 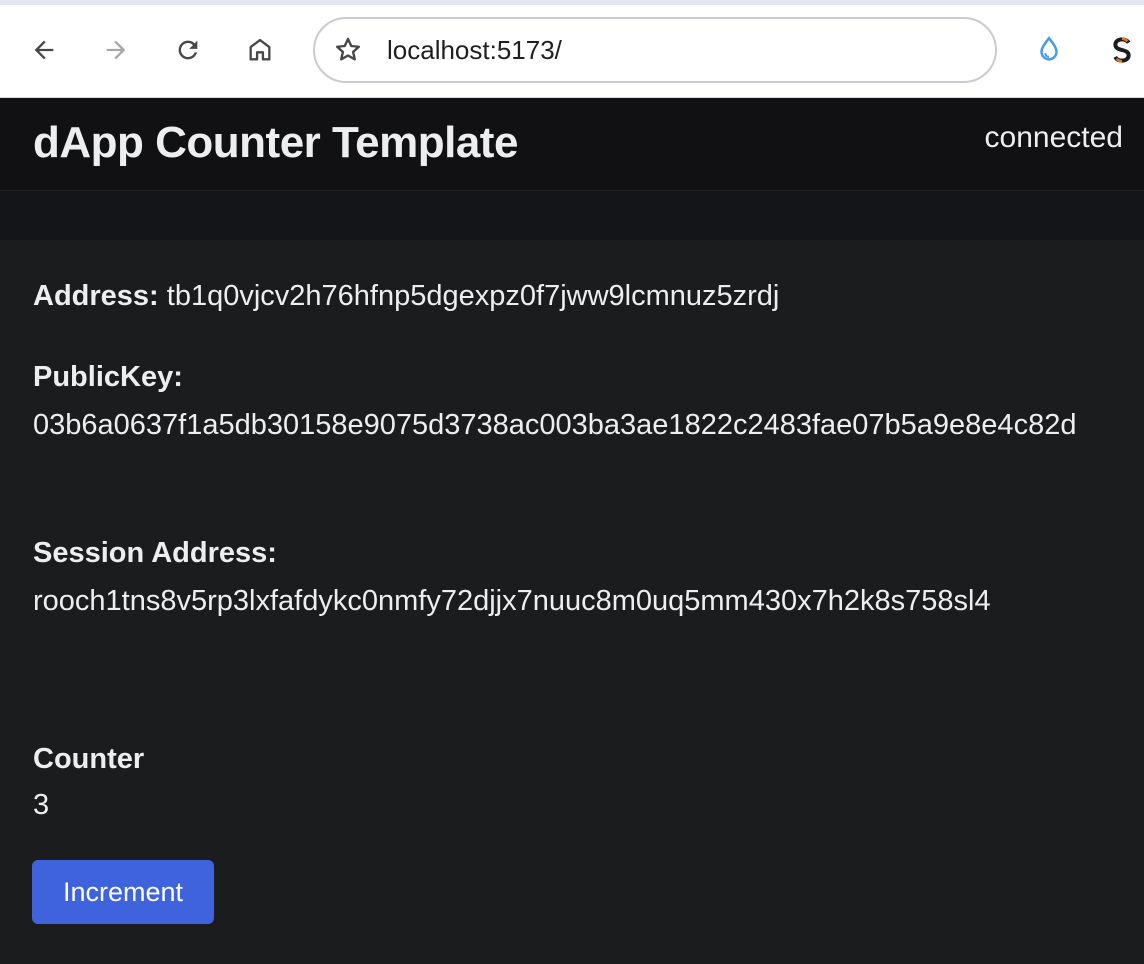 What do you see at coordinates (260, 50) in the screenshot?
I see `home-icon` at bounding box center [260, 50].